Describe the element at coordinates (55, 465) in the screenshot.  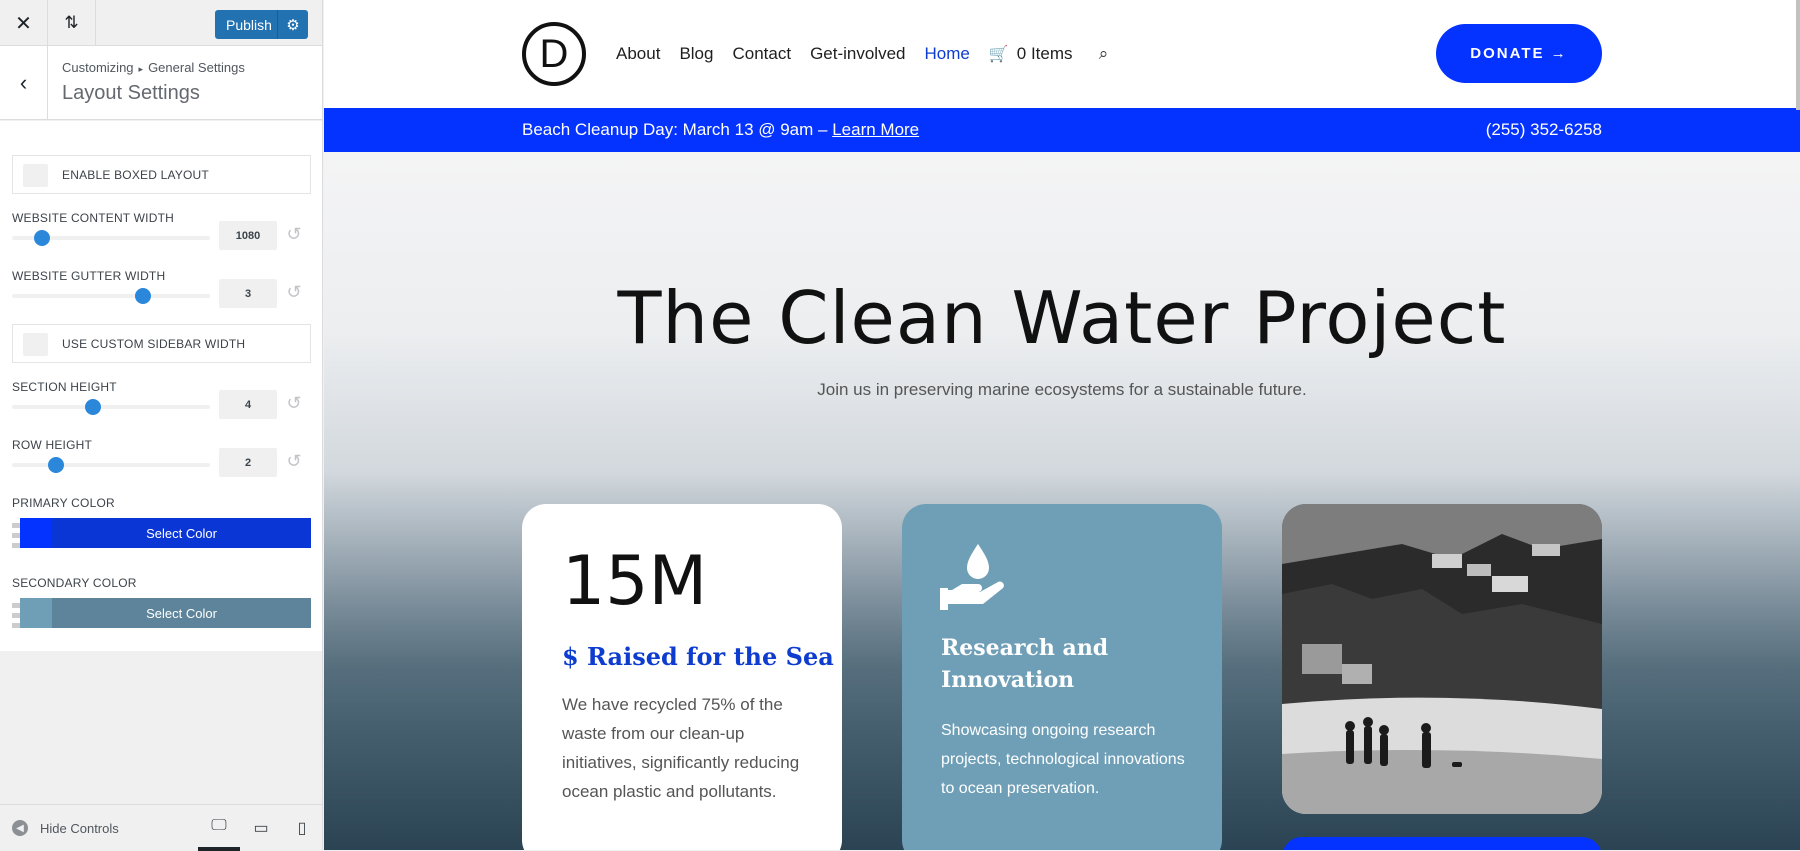
I see `row-height-slider-thumb` at that location.